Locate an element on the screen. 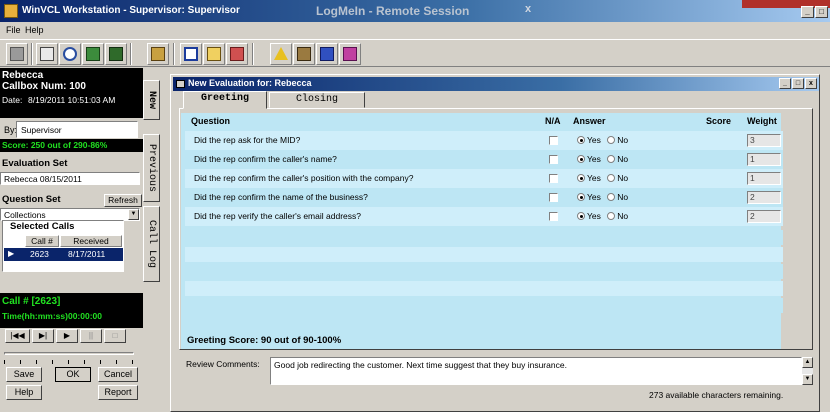  playback-slider is located at coordinates (69, 358).